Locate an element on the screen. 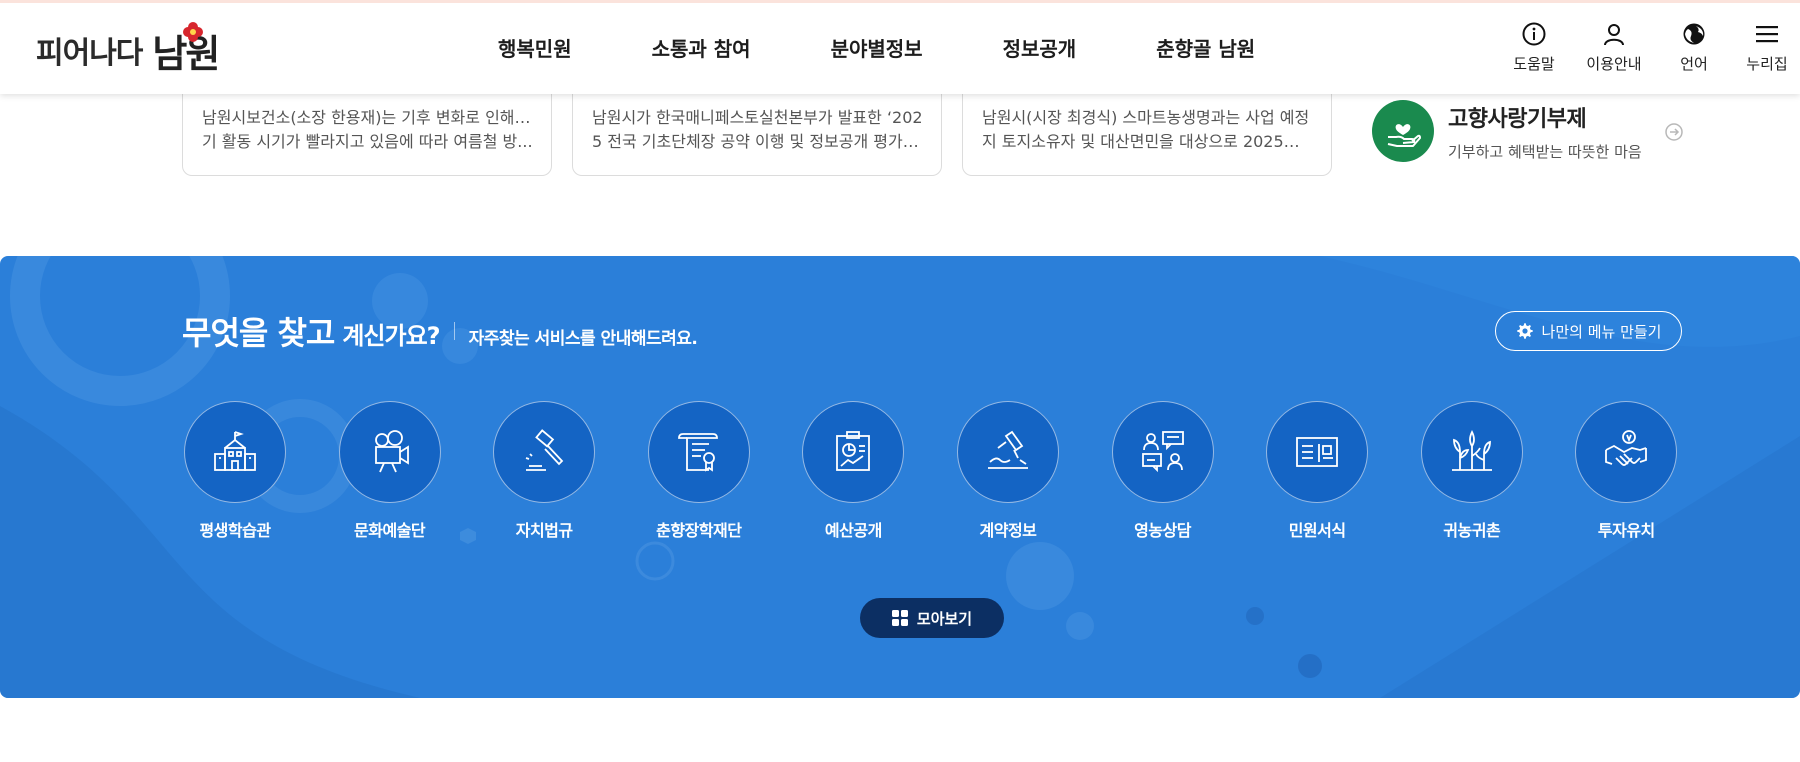  heart-hand-icon is located at coordinates (1403, 131).